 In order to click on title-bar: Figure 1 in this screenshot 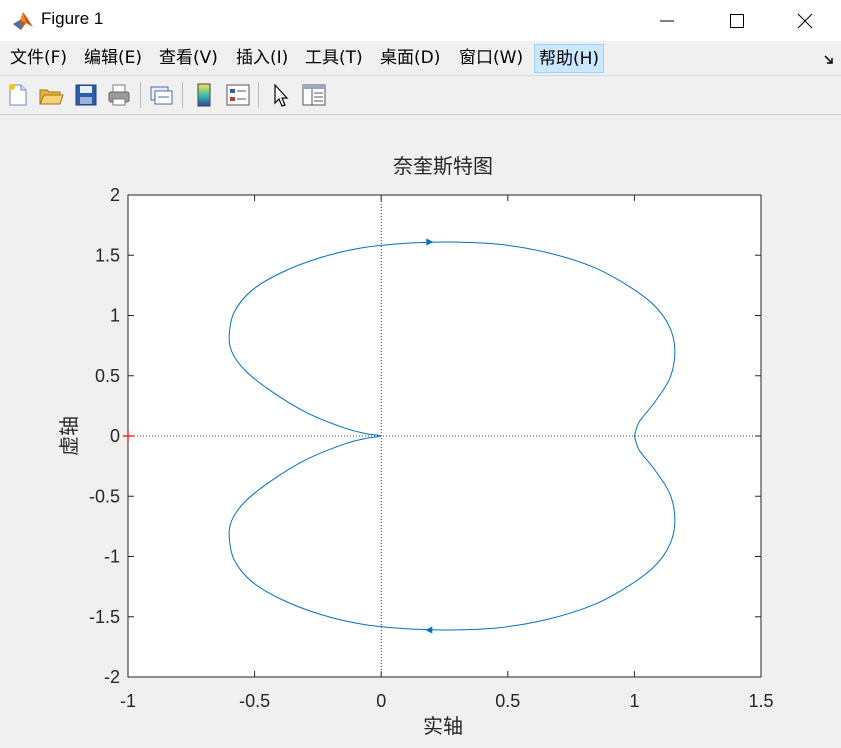, I will do `click(420, 20)`.